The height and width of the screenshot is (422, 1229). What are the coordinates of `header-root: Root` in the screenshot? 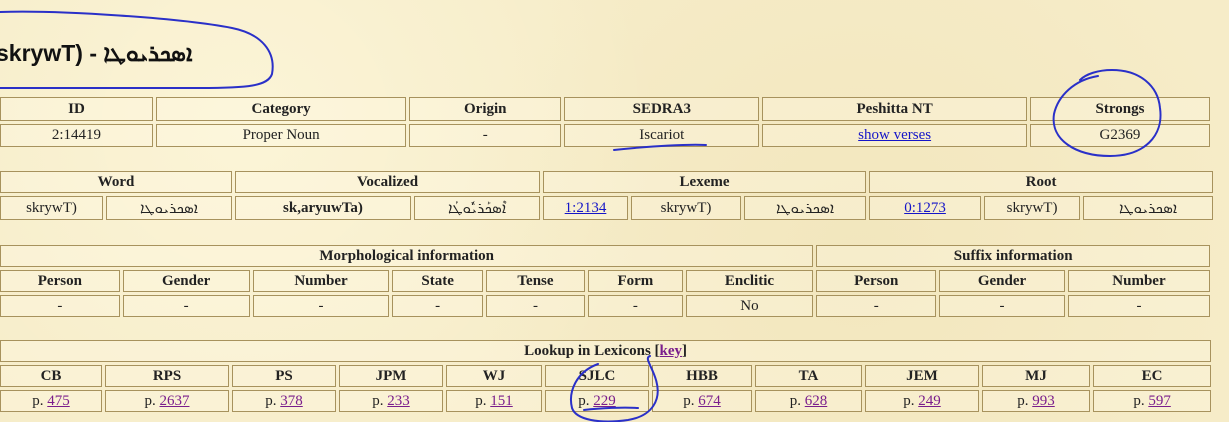 It's located at (1041, 182).